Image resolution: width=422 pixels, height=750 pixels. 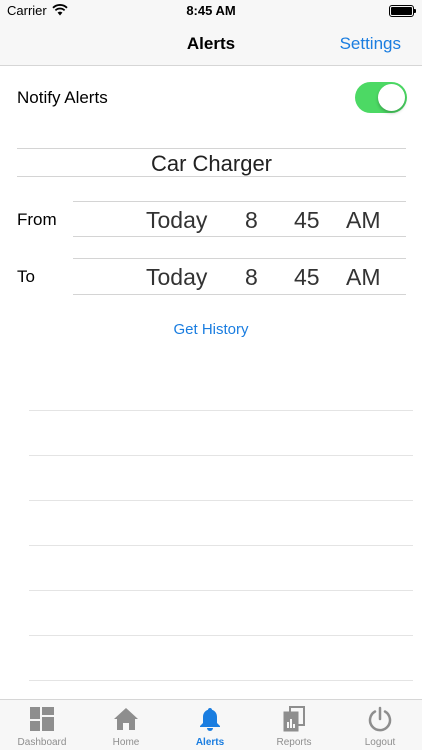 I want to click on to-picker-bottom-line, so click(x=239, y=294).